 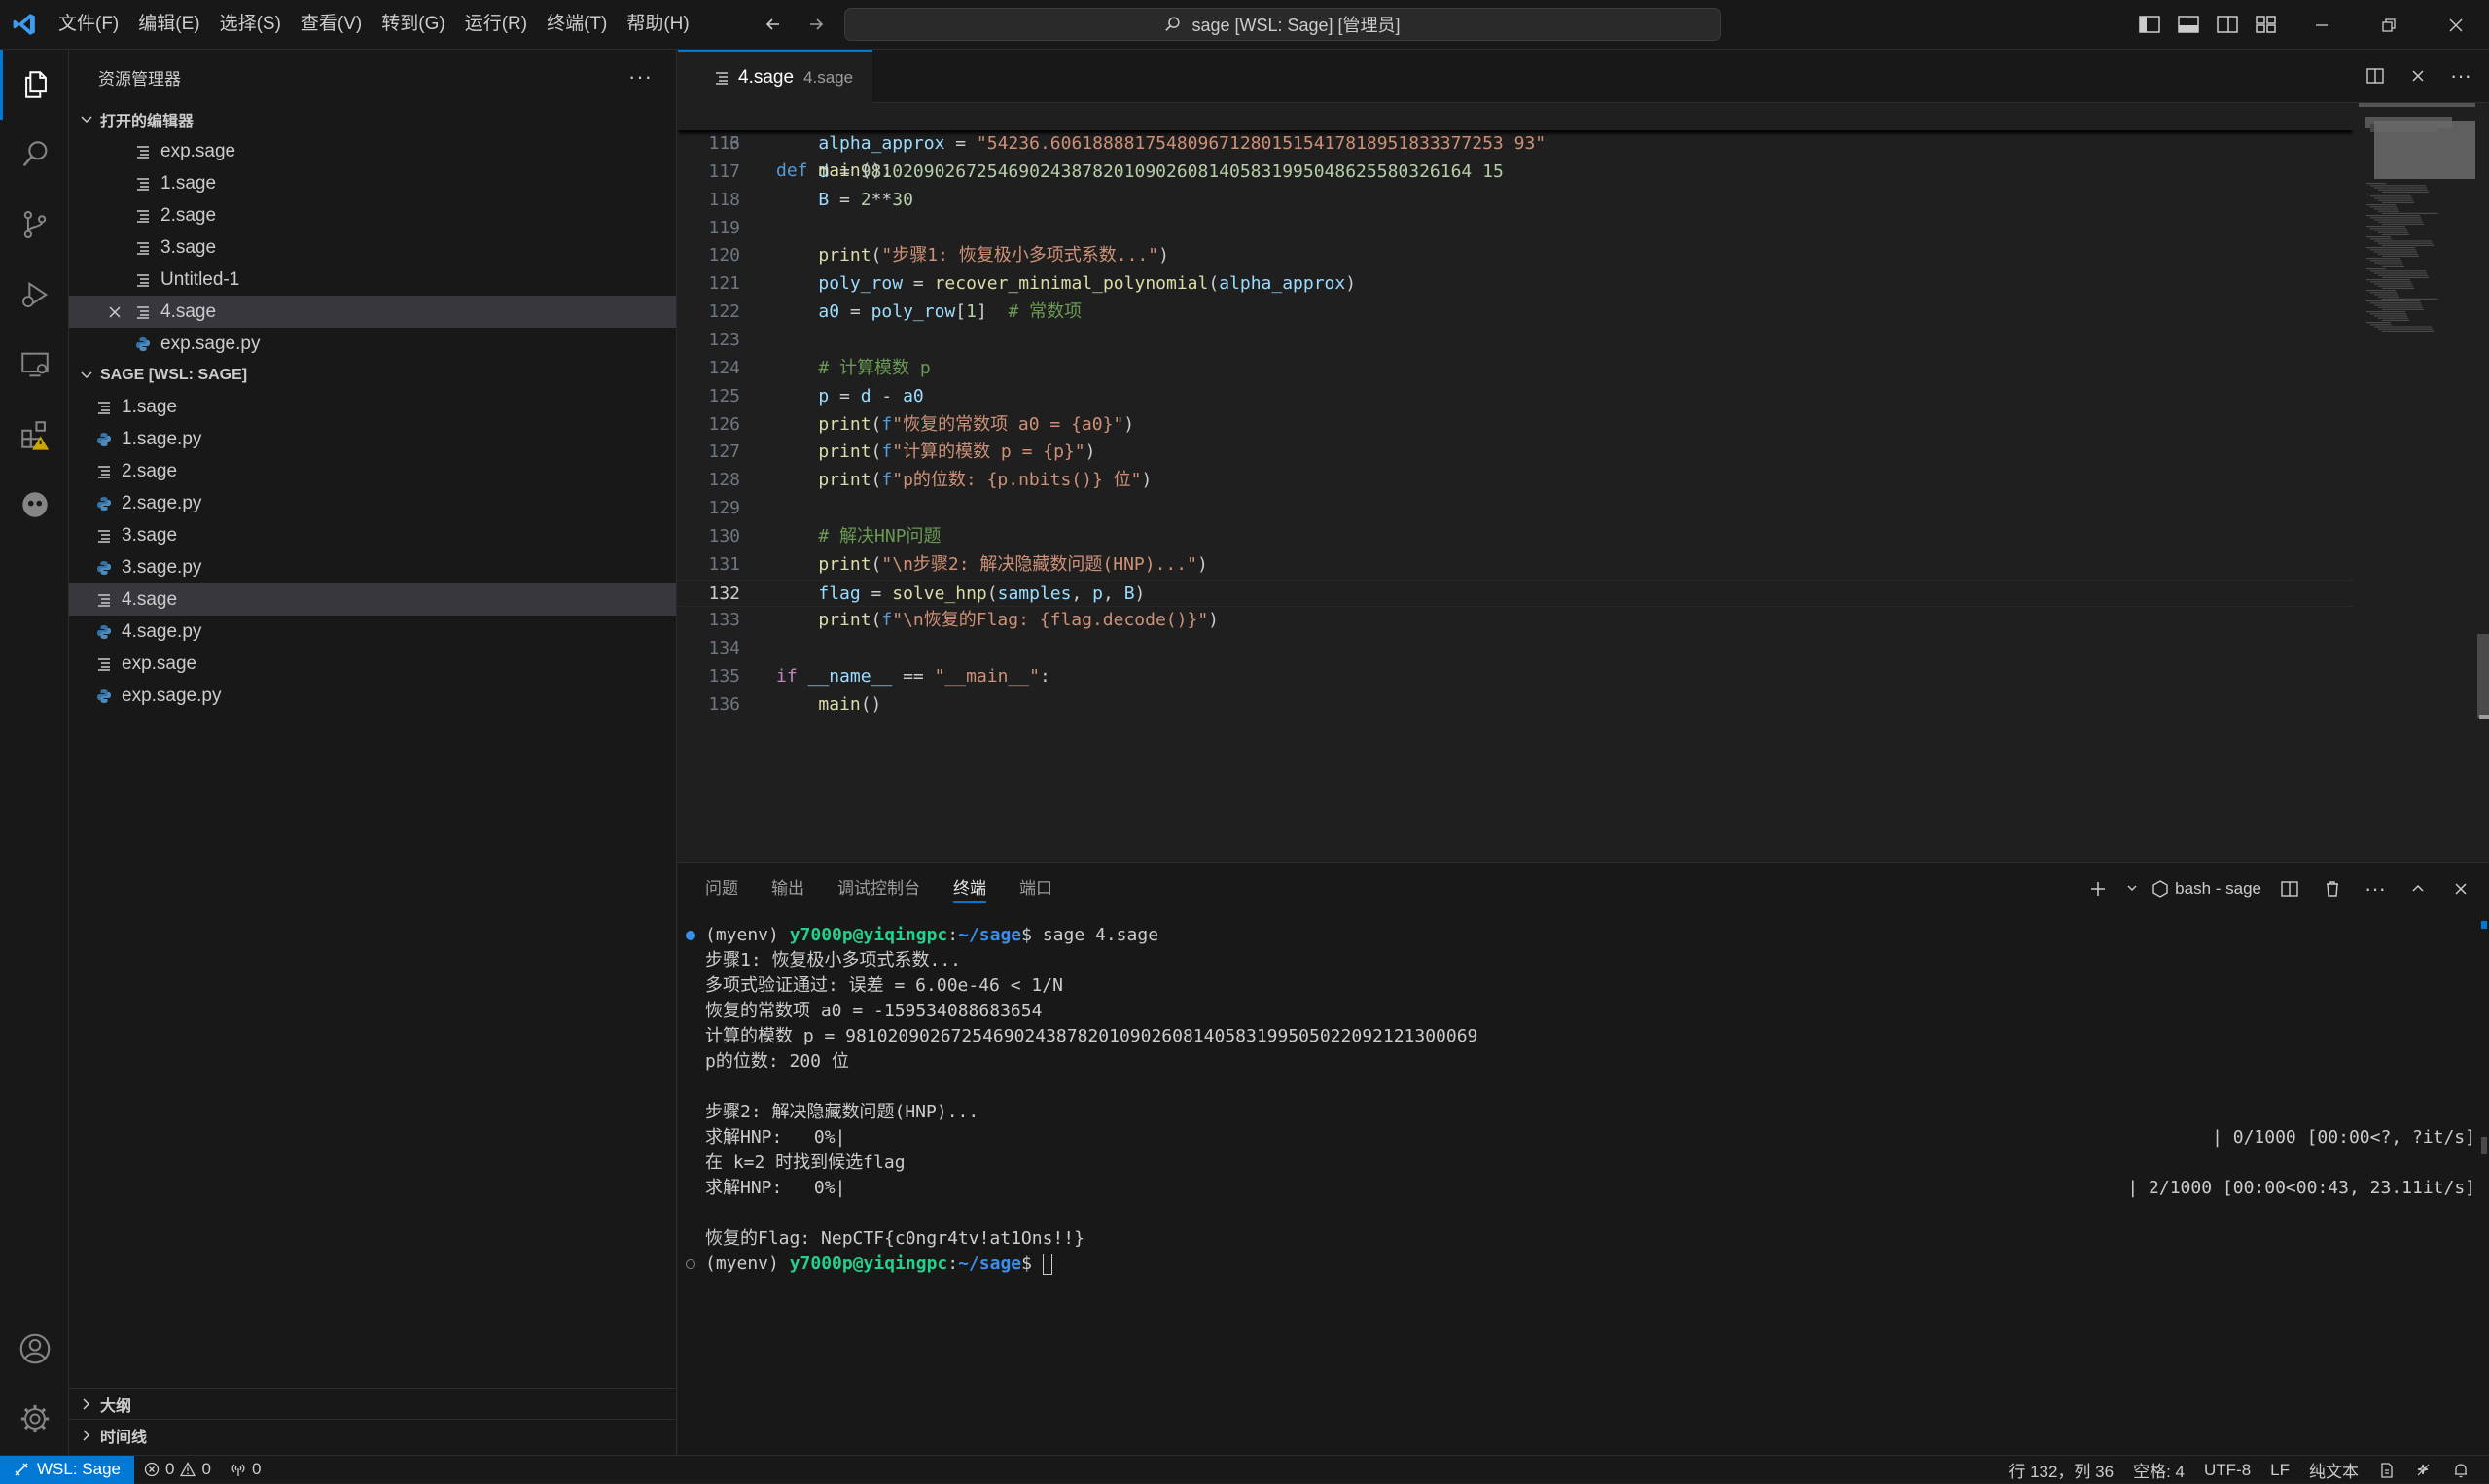 I want to click on file-tree-item: 2.sage, so click(x=372, y=471).